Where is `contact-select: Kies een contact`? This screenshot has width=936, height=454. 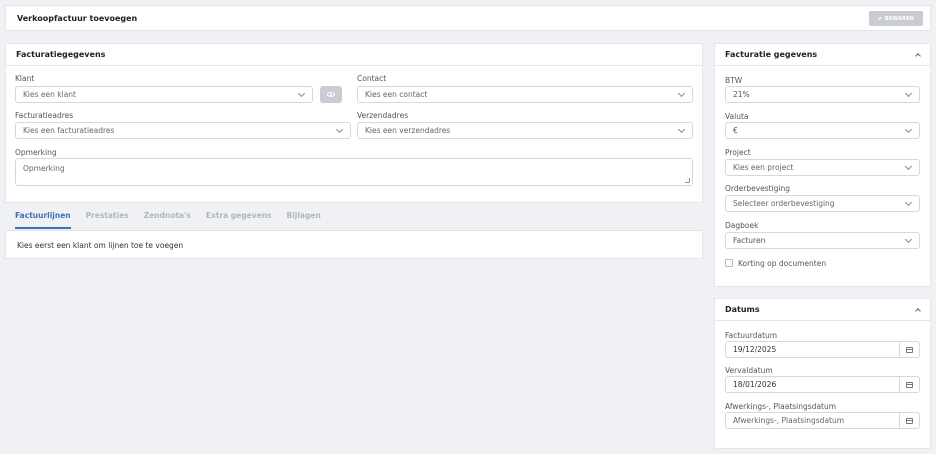
contact-select: Kies een contact is located at coordinates (525, 94).